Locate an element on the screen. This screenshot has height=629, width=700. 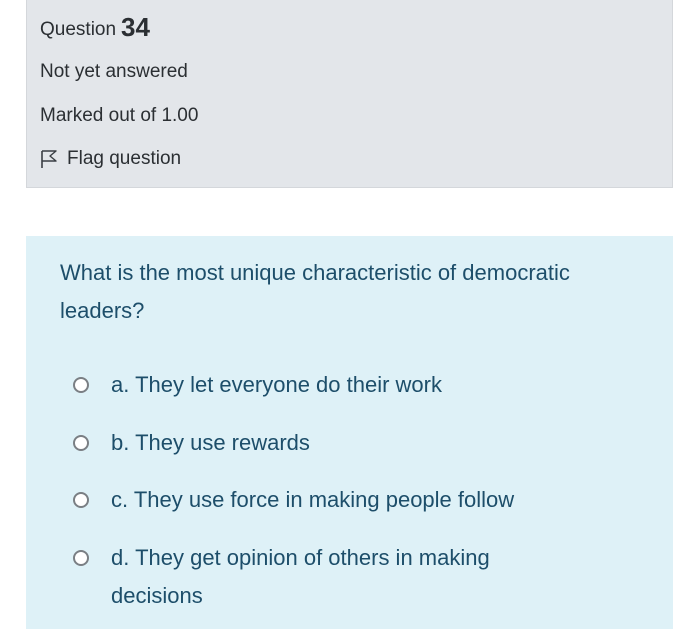
answer-option-a: a. They let everyone do their work is located at coordinates (317, 385).